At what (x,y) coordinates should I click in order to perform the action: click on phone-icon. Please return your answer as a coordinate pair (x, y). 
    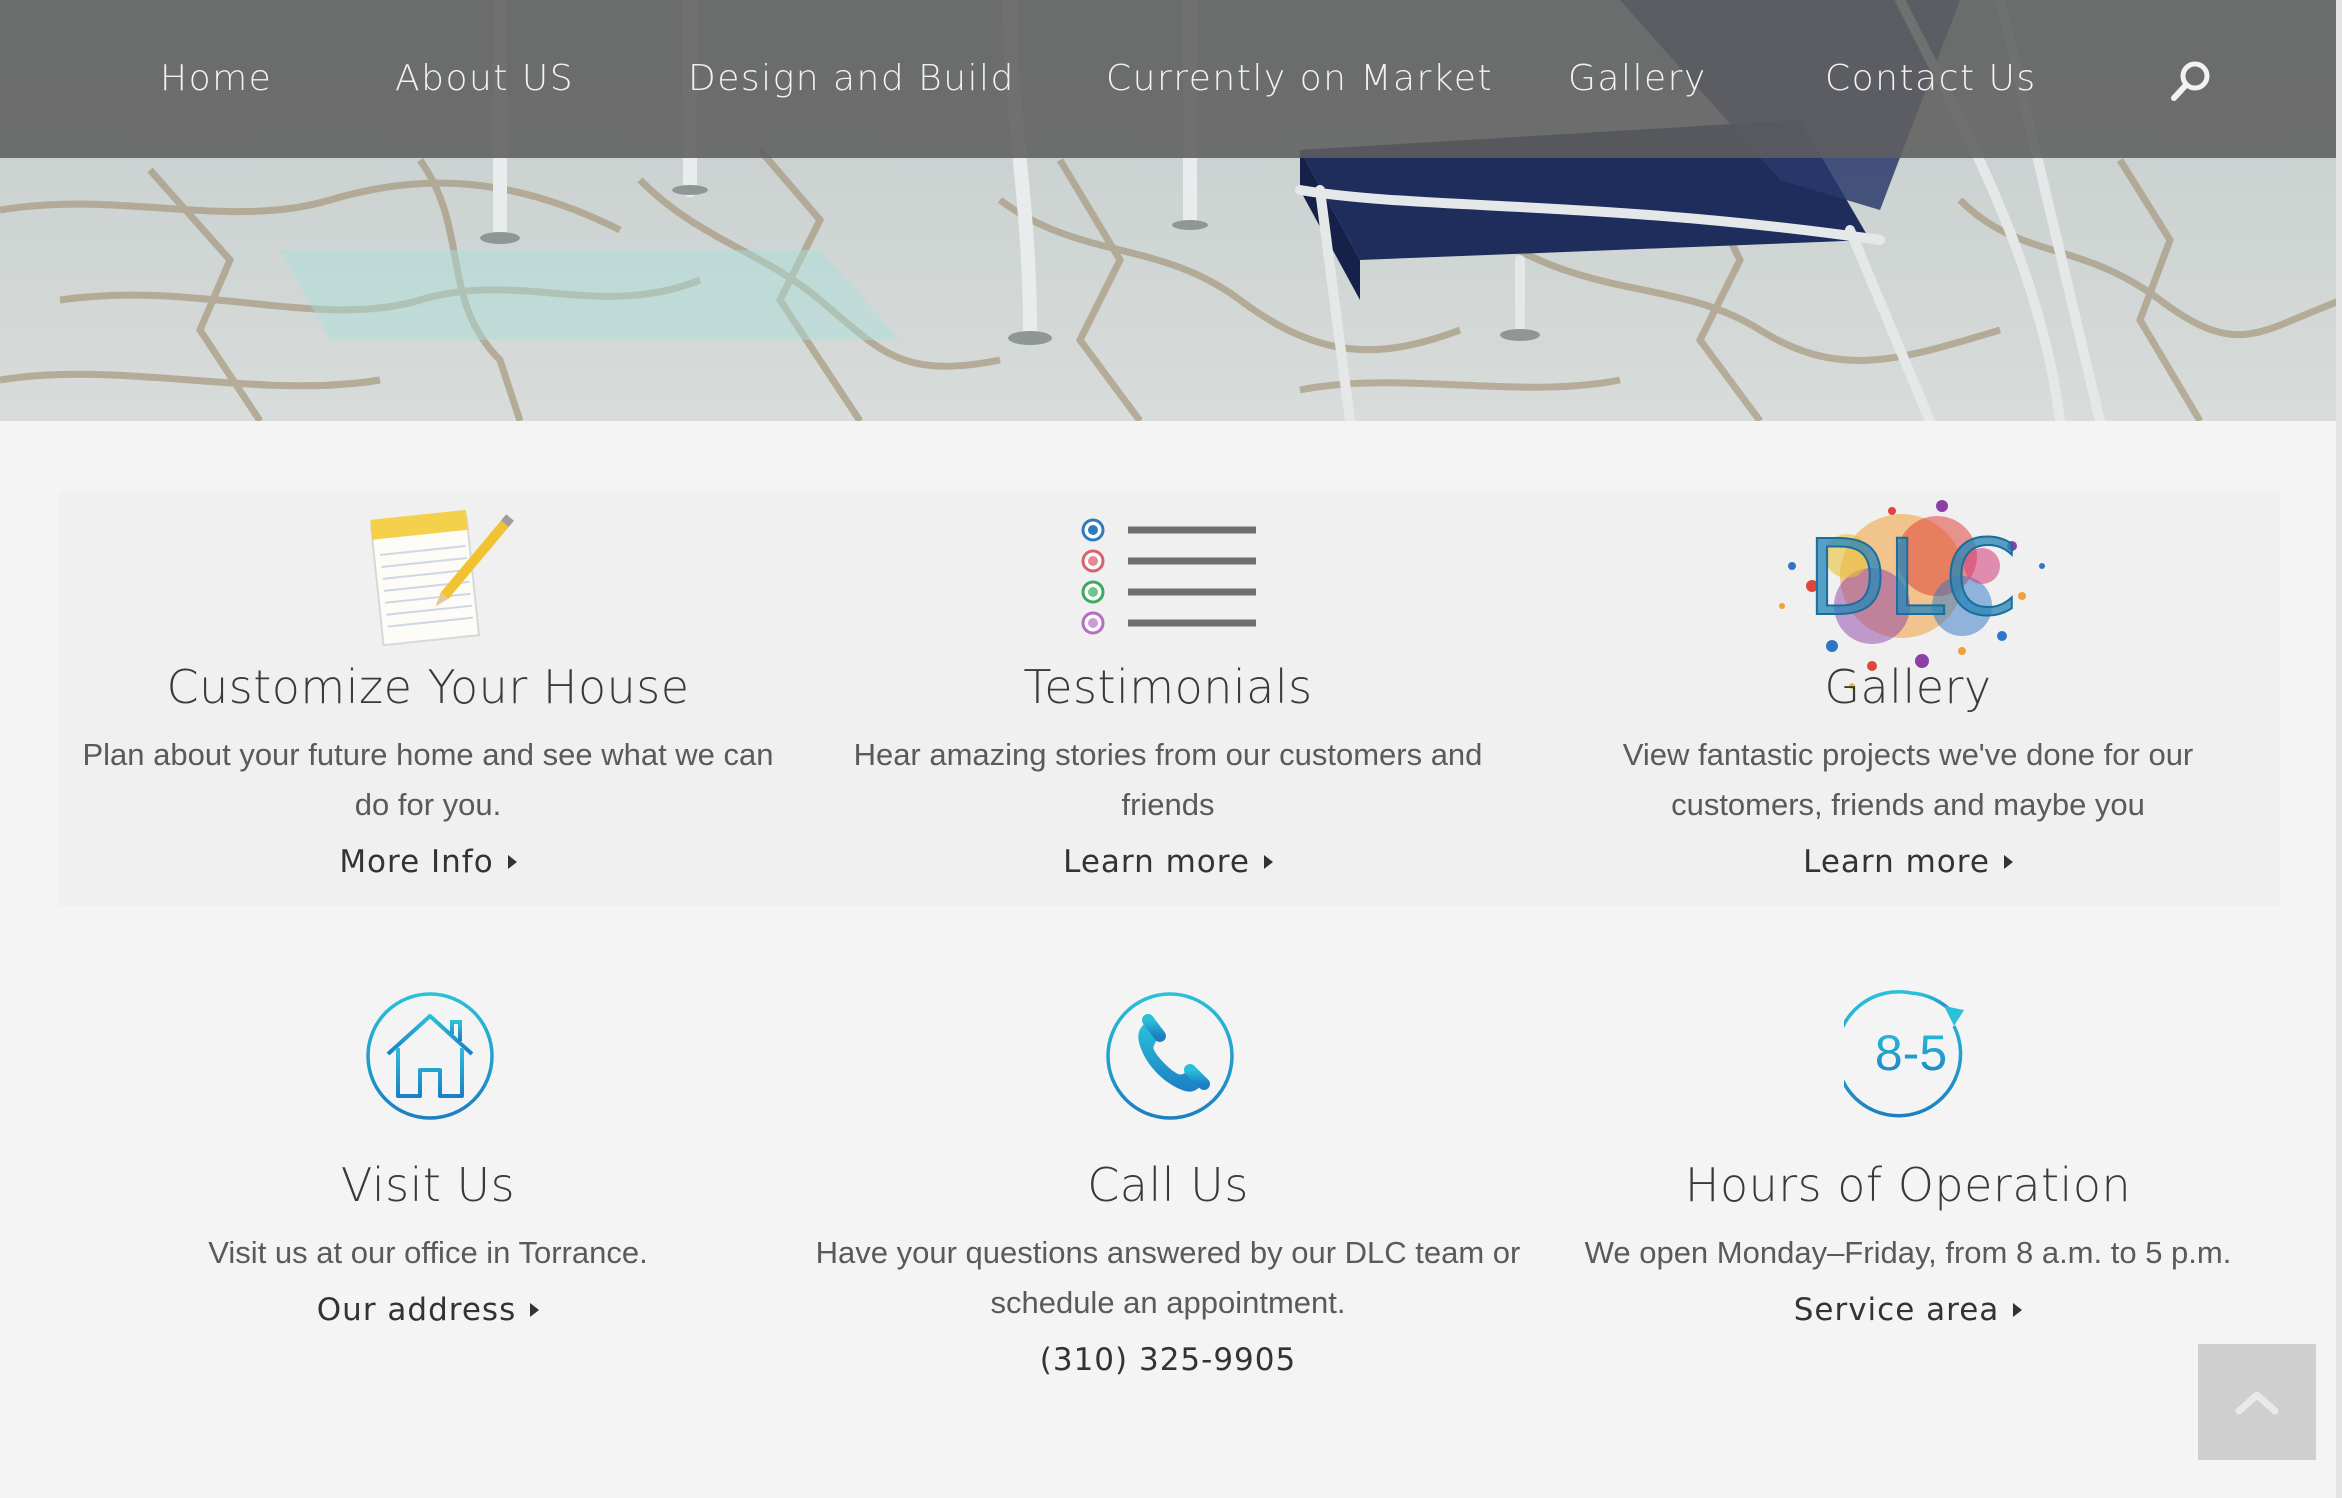
    Looking at the image, I should click on (1170, 1058).